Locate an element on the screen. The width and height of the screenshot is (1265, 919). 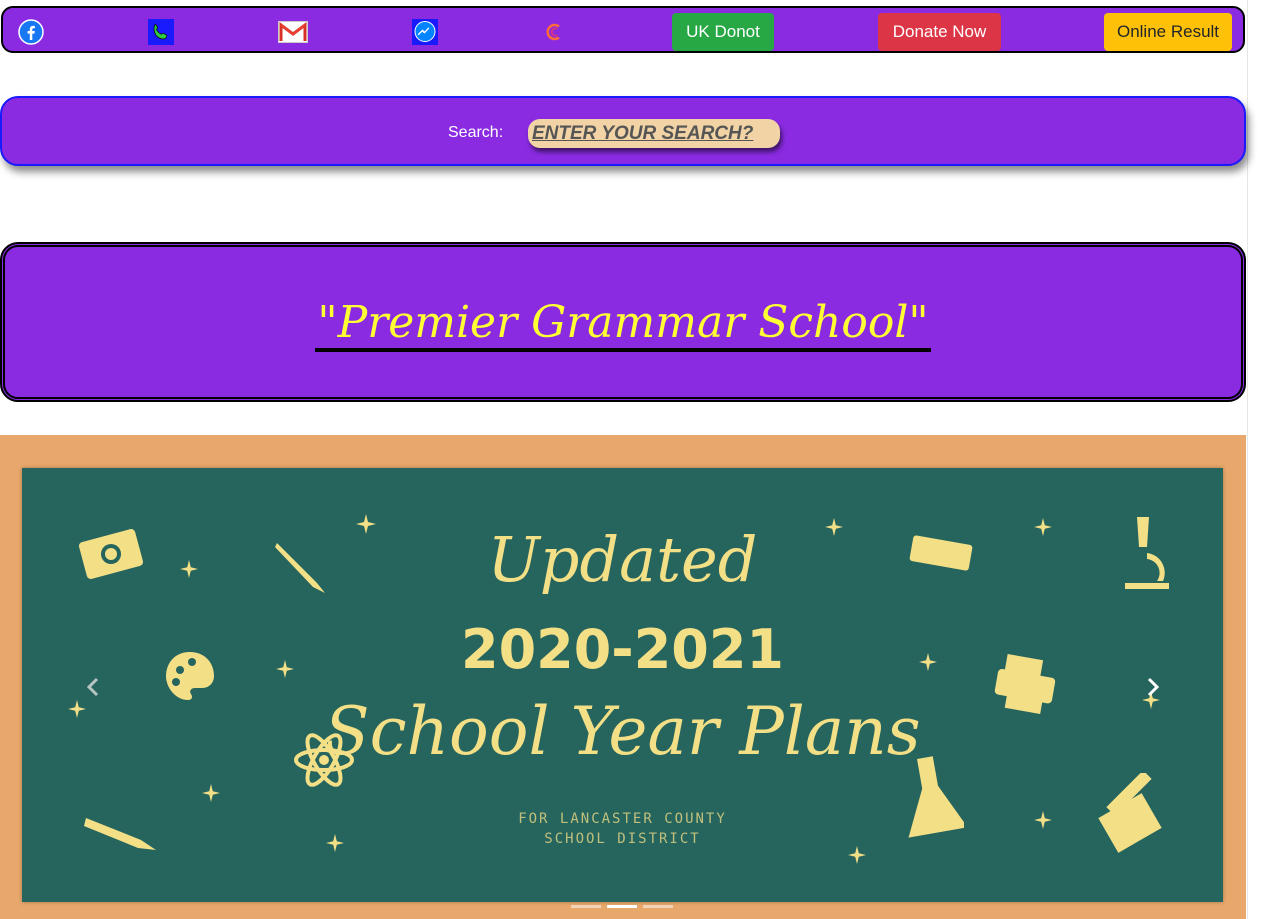
phone-icon is located at coordinates (161, 32).